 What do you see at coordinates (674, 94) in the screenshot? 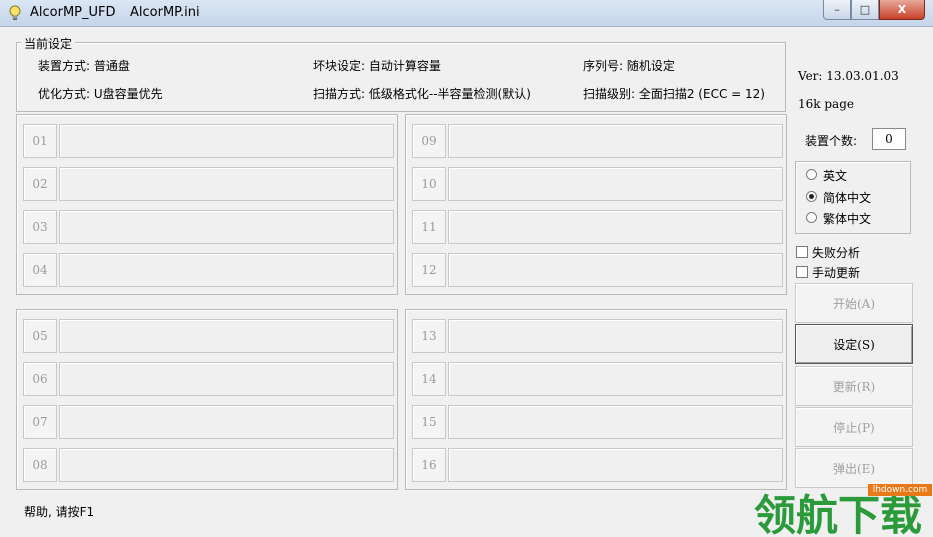
I see `scan-level-text: 扫描级别: 全面扫描2 (ECC = 12)` at bounding box center [674, 94].